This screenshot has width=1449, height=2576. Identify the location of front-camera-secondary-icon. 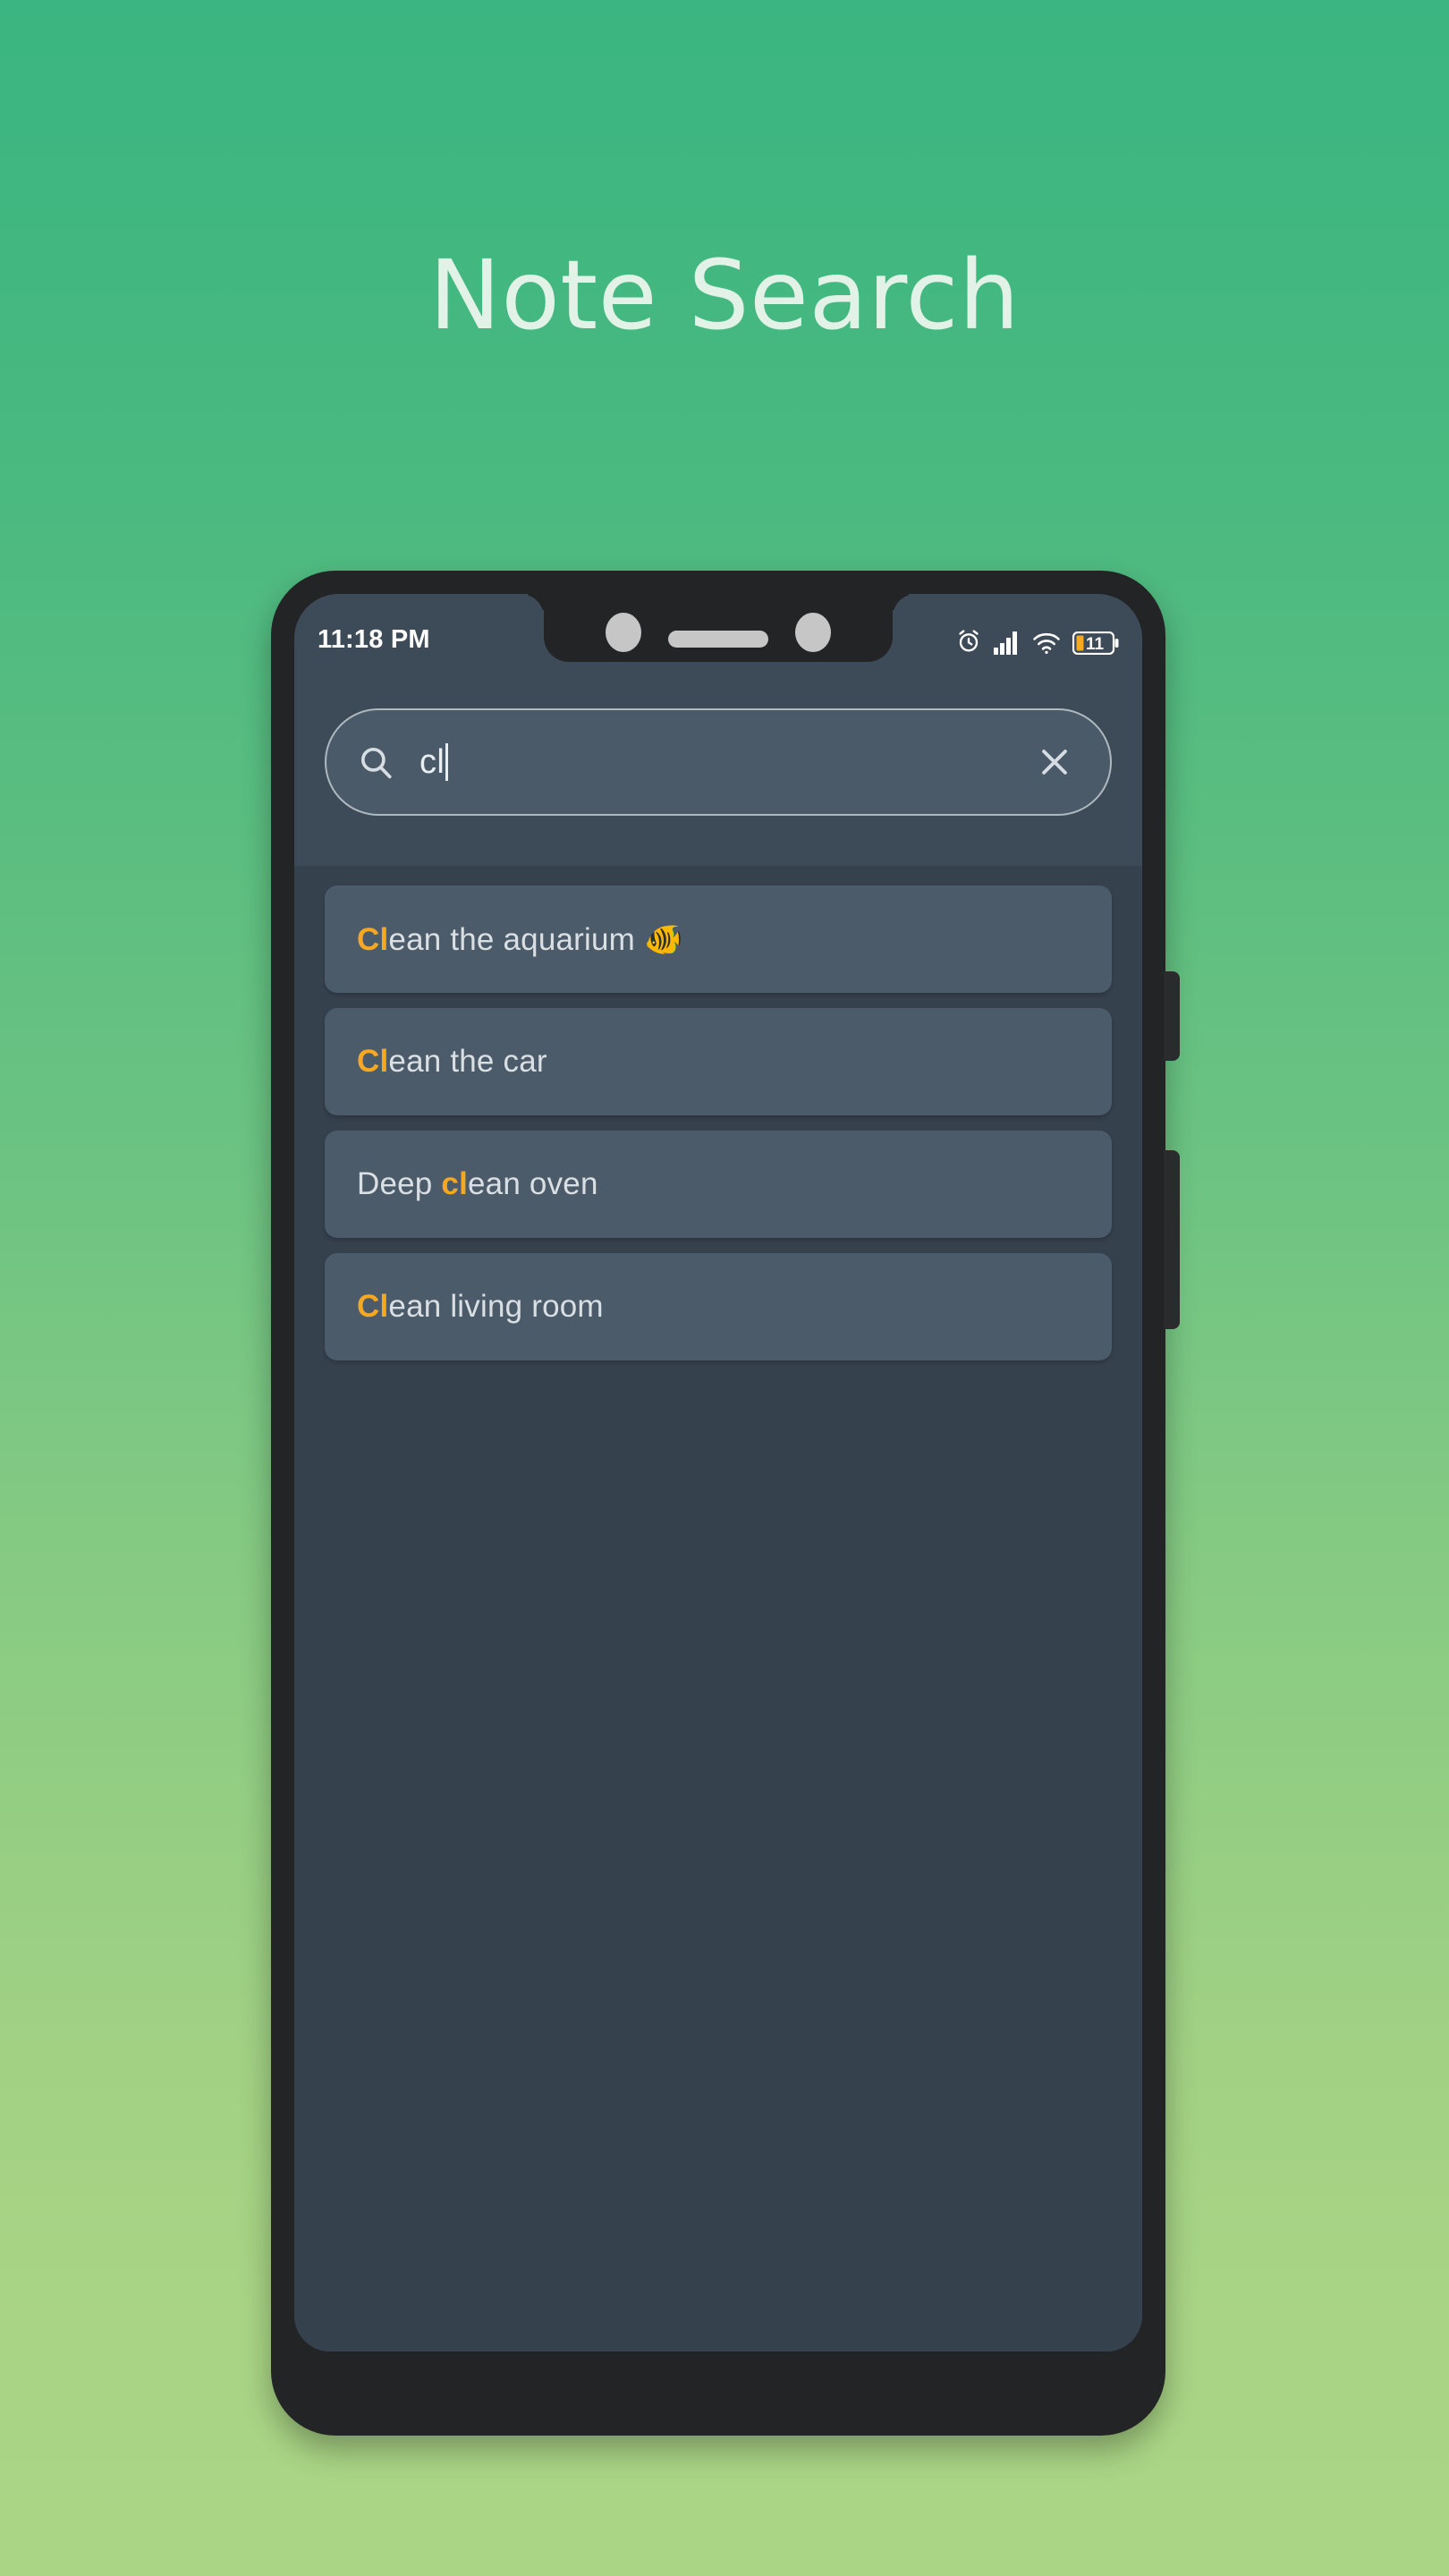
(813, 632).